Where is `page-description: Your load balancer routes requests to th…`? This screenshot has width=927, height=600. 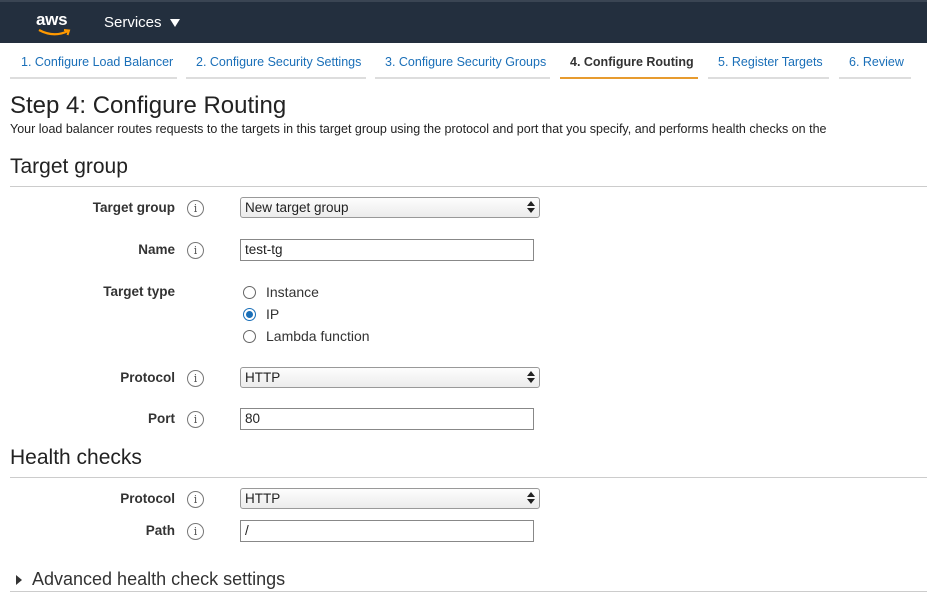
page-description: Your load balancer routes requests to th… is located at coordinates (418, 129).